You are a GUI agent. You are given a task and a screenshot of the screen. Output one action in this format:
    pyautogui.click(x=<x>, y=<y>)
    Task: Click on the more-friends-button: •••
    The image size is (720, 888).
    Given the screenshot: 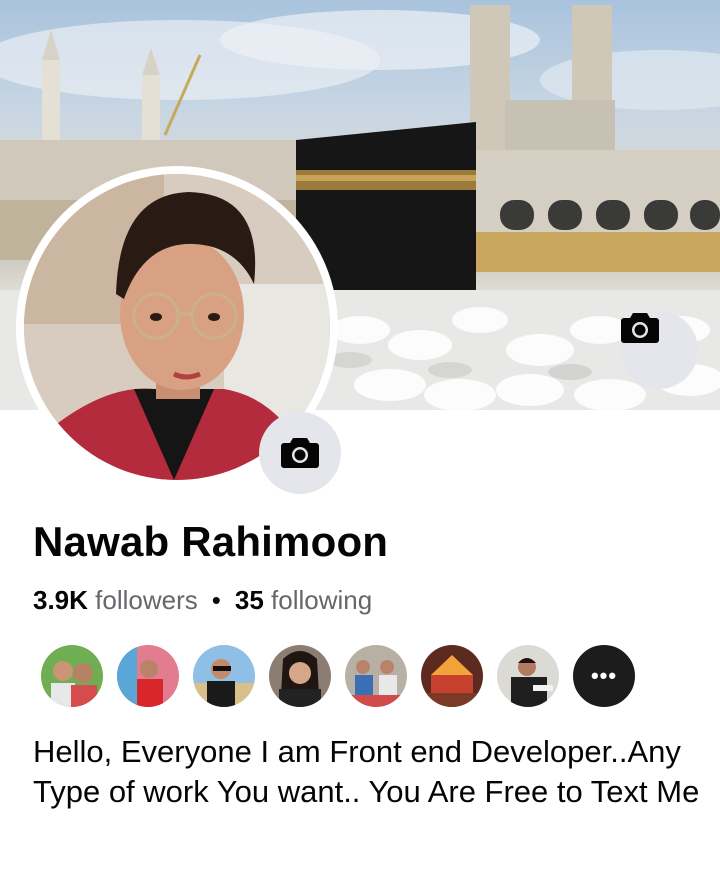 What is the action you would take?
    pyautogui.click(x=604, y=676)
    